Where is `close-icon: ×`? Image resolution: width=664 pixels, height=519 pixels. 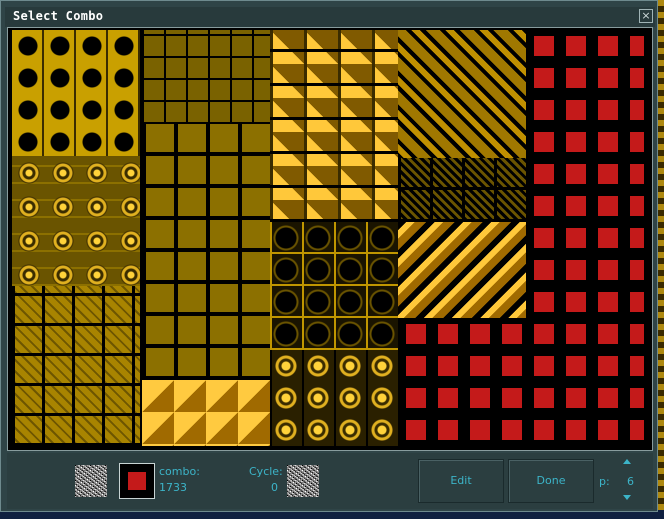
close-icon: × is located at coordinates (646, 15).